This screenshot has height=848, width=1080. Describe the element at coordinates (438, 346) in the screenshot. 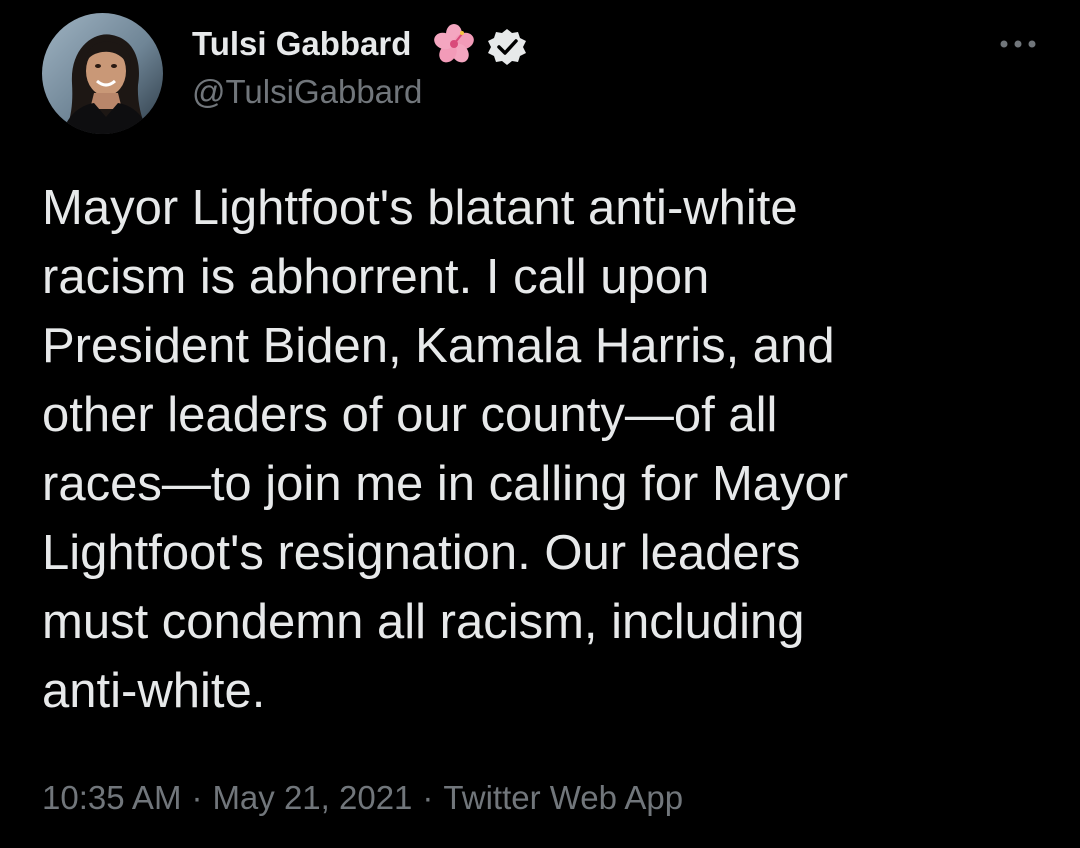

I see `tweet-text-line: President Biden, Kamala Harris, and` at that location.